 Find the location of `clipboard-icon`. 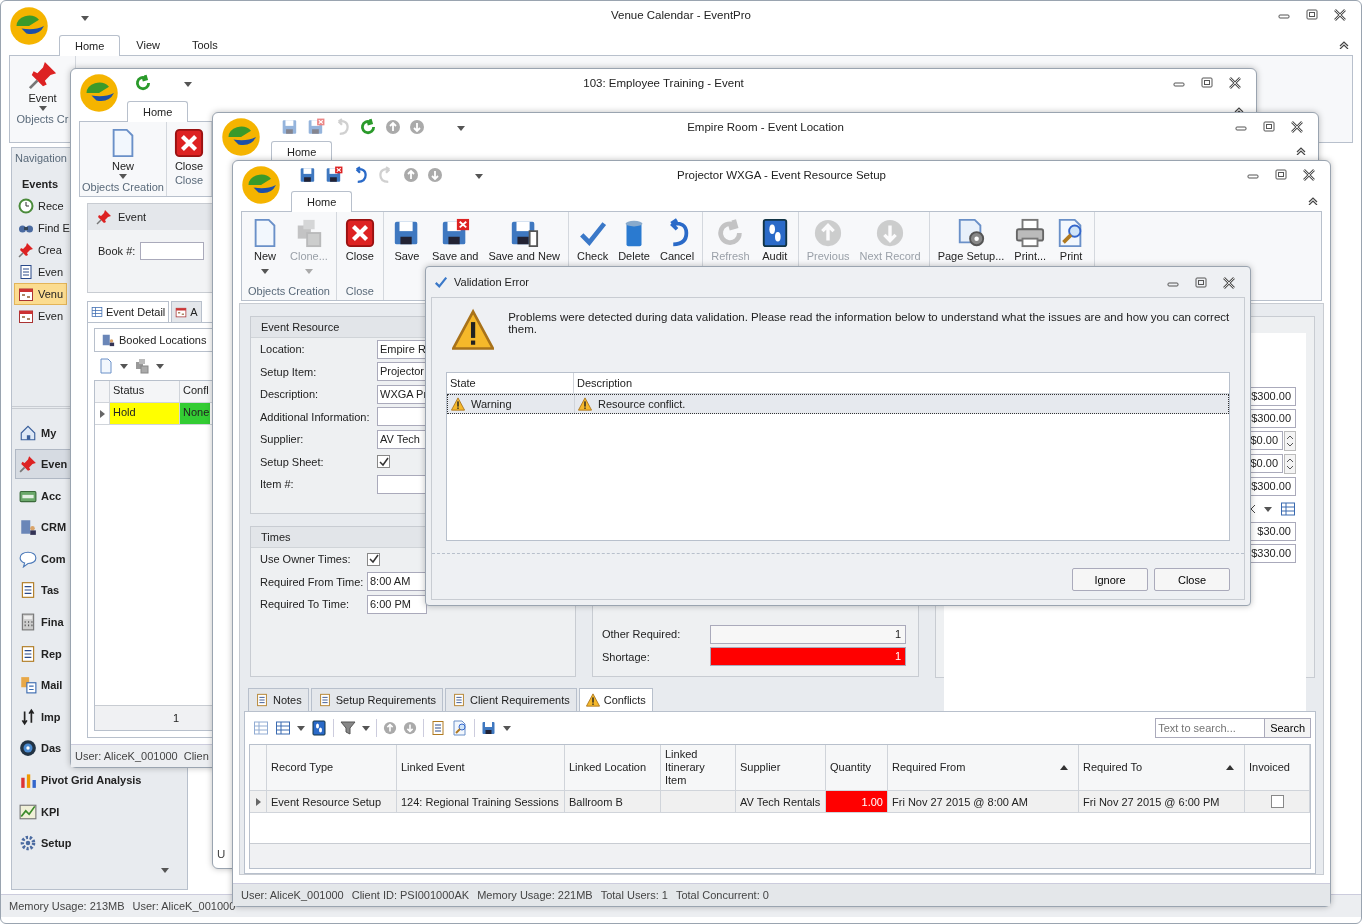

clipboard-icon is located at coordinates (438, 728).